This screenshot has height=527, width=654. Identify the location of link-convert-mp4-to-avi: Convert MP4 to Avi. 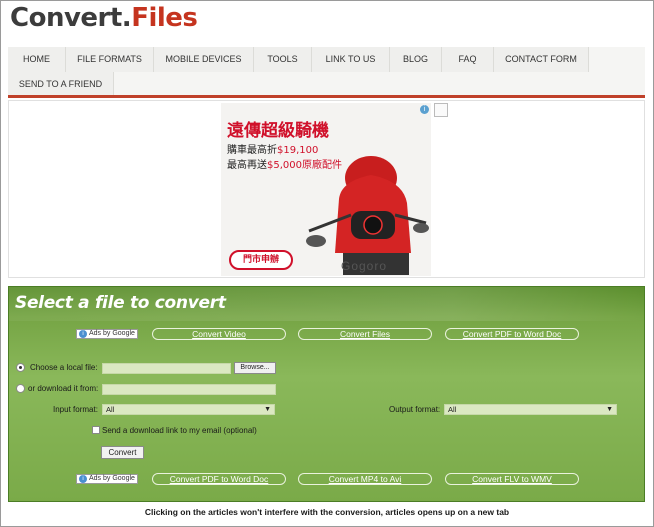
(365, 479).